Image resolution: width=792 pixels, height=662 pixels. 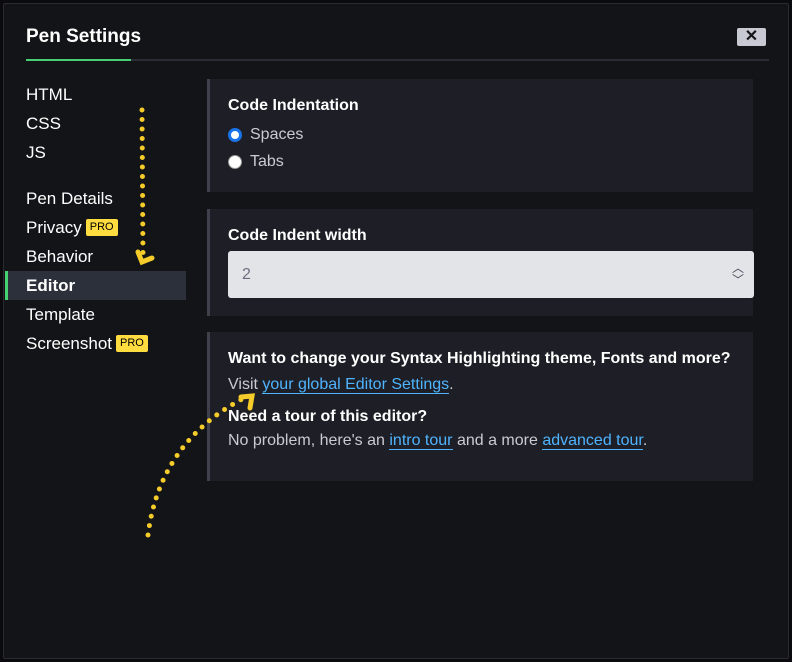 I want to click on chevron-up-down-icon: ︿ ﹀, so click(x=737, y=274).